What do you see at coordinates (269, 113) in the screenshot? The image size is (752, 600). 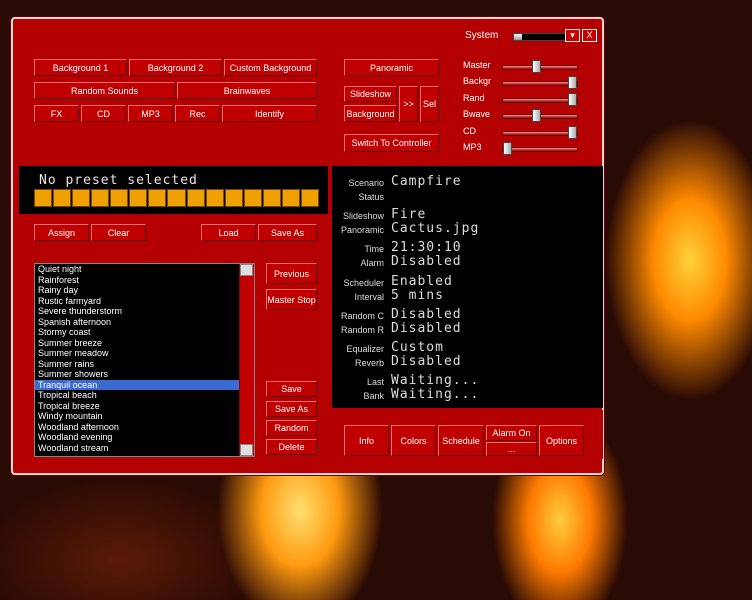 I see `identify-button: Identify` at bounding box center [269, 113].